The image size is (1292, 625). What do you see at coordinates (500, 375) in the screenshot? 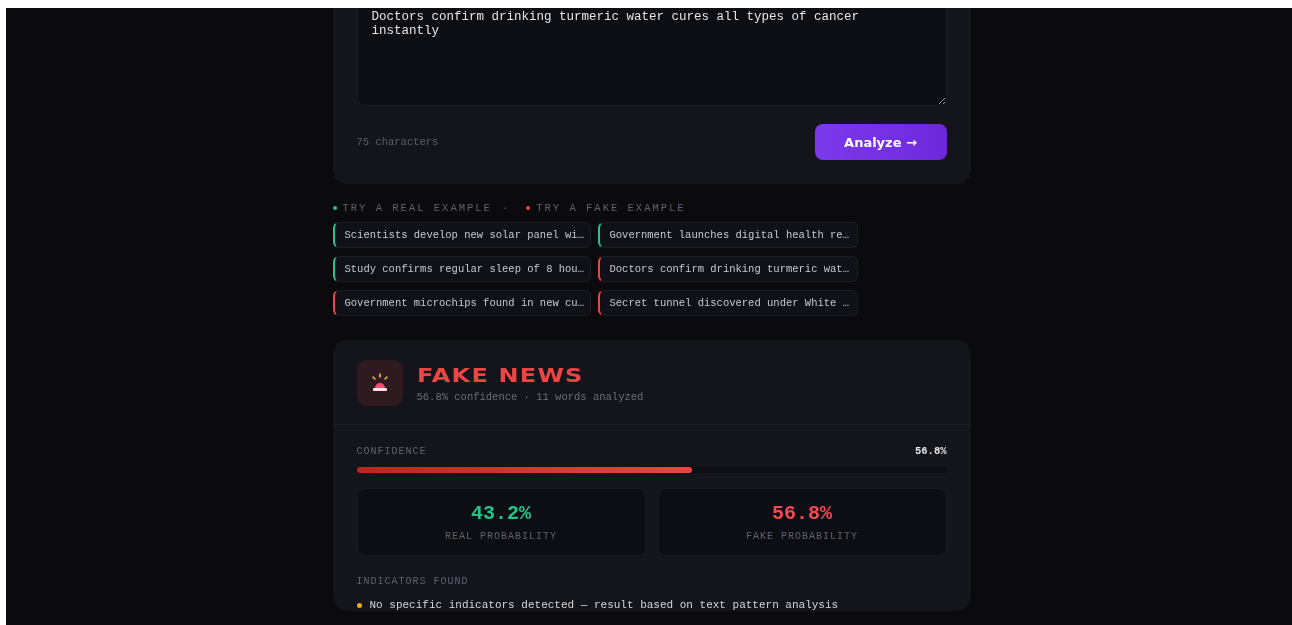
I see `verdict-title: FAKE NEWS` at bounding box center [500, 375].